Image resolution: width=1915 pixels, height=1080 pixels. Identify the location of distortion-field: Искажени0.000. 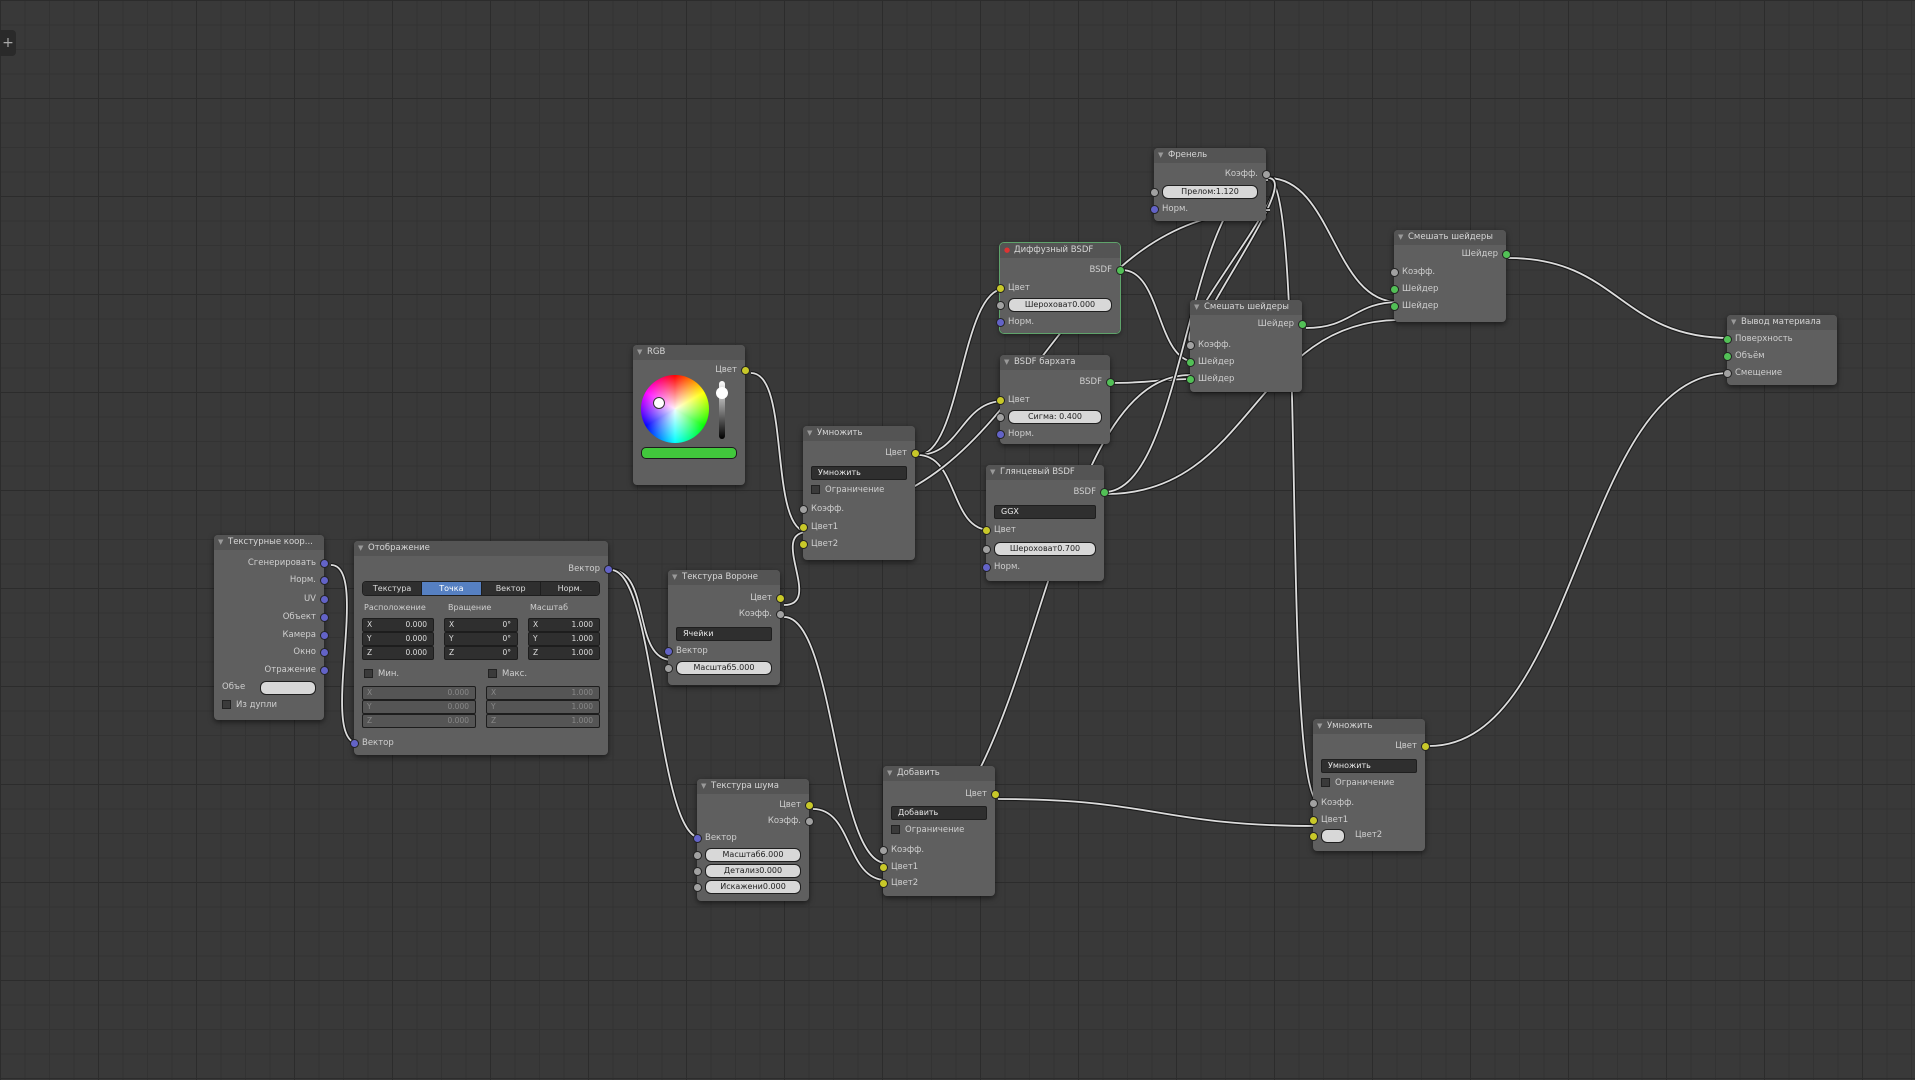
(753, 887).